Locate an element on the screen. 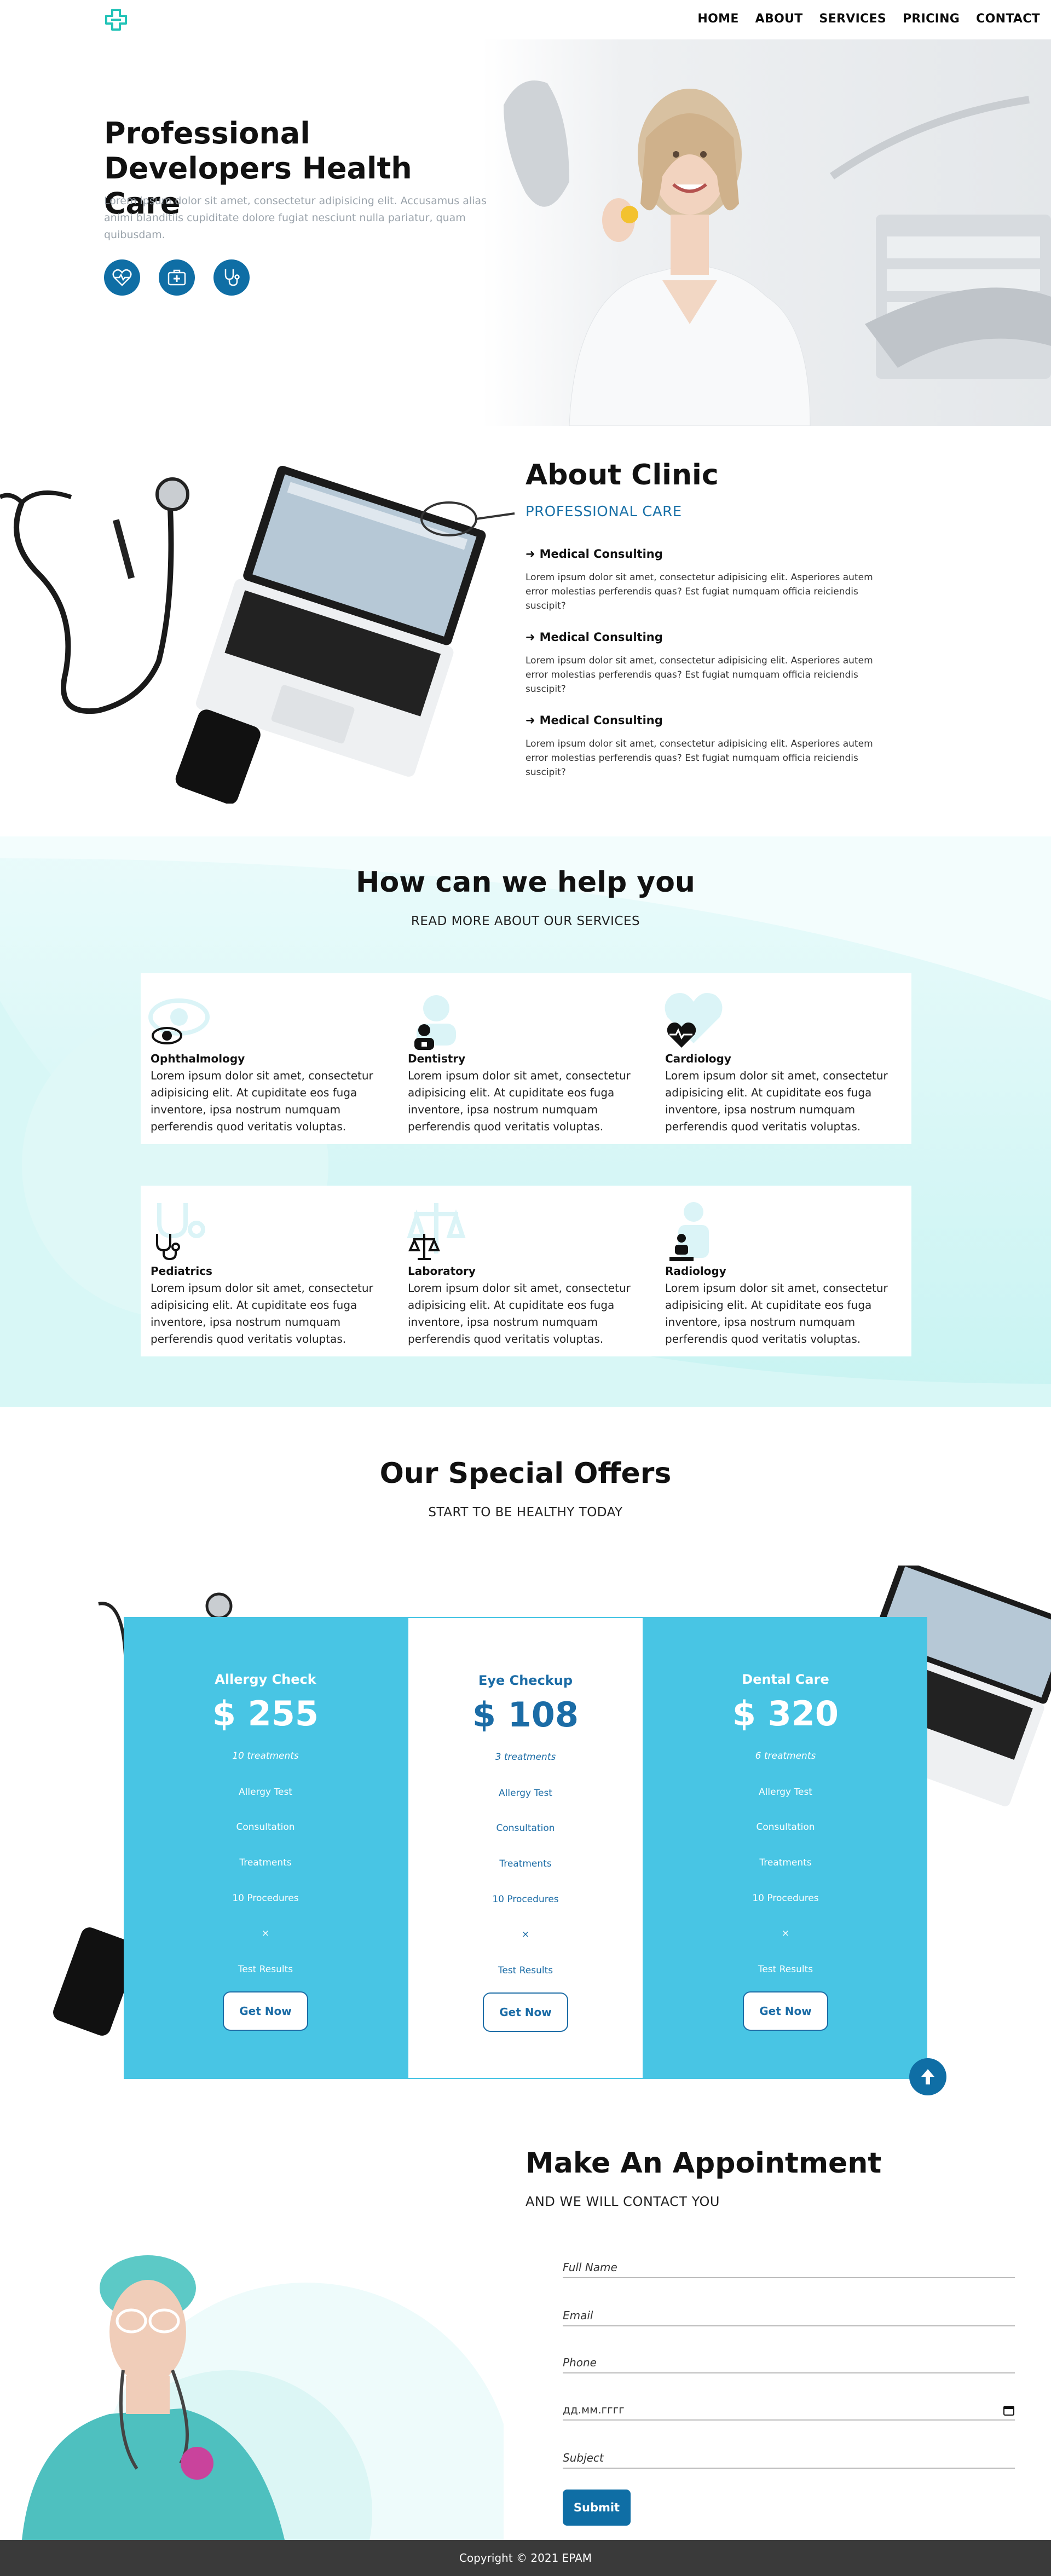  offers-subtitle: START TO BE HEALTHY TODAY is located at coordinates (525, 1513).